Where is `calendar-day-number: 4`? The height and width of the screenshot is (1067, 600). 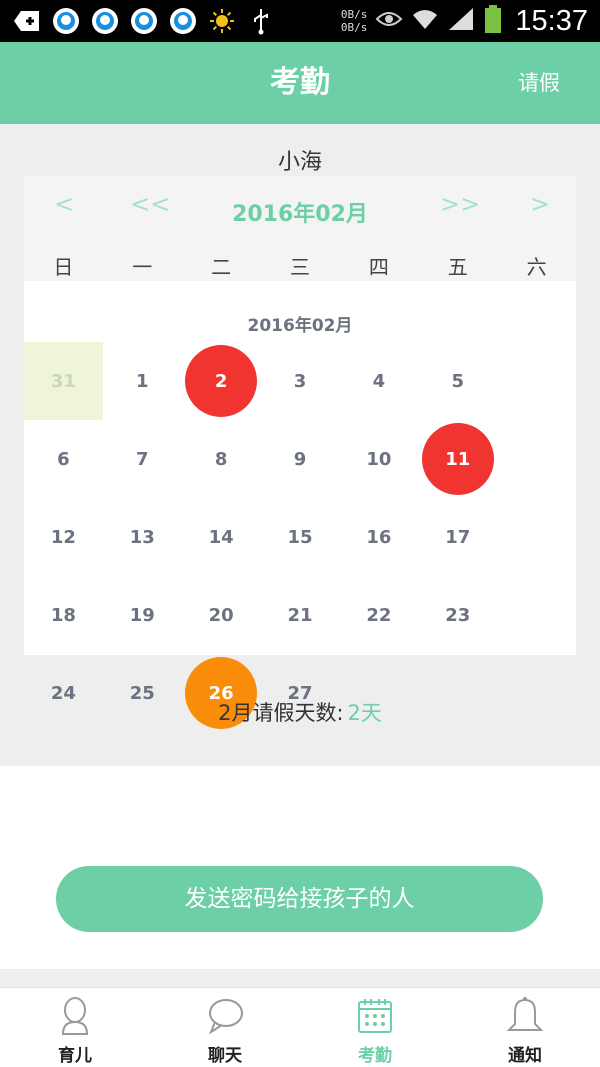 calendar-day-number: 4 is located at coordinates (379, 381).